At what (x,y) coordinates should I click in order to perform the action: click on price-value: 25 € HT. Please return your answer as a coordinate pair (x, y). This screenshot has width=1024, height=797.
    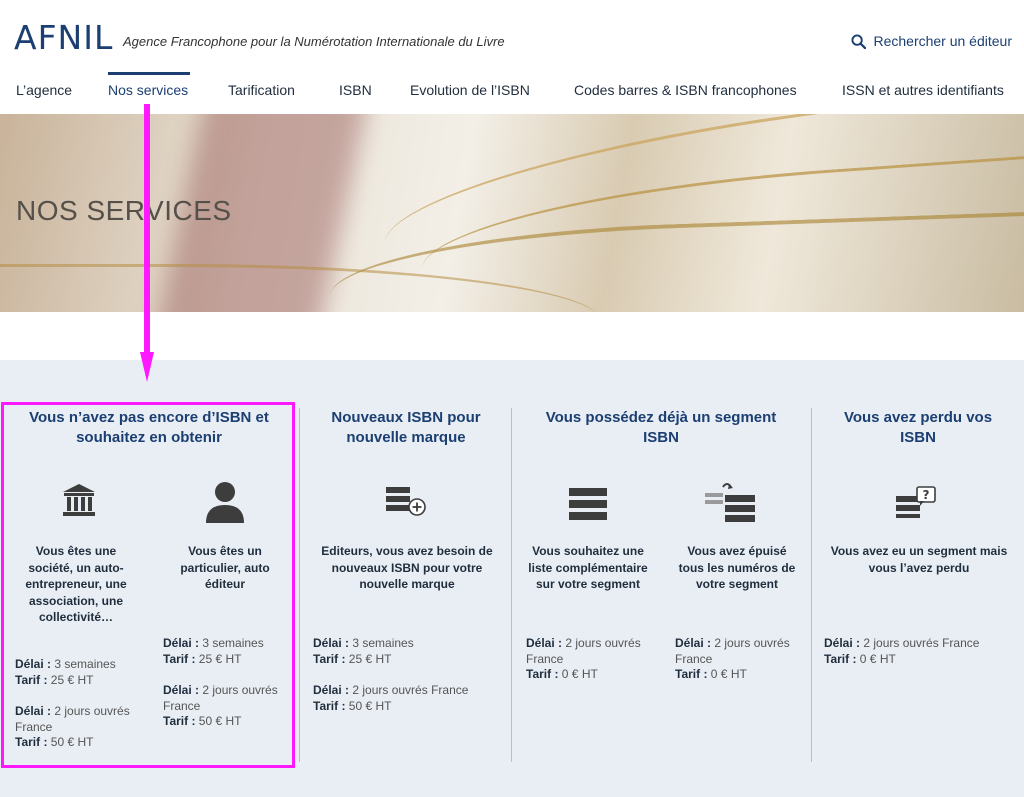
    Looking at the image, I should click on (370, 658).